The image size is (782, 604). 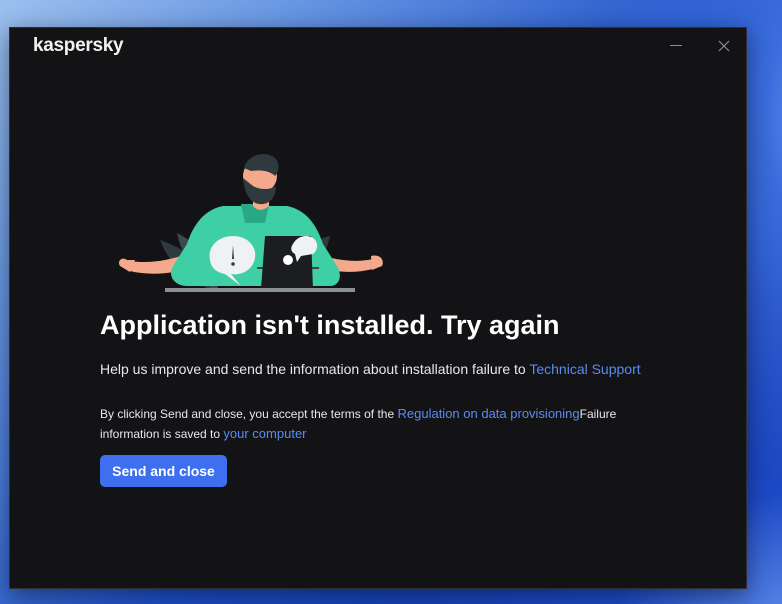 What do you see at coordinates (78, 45) in the screenshot?
I see `kaspersky-logo: kaspersky` at bounding box center [78, 45].